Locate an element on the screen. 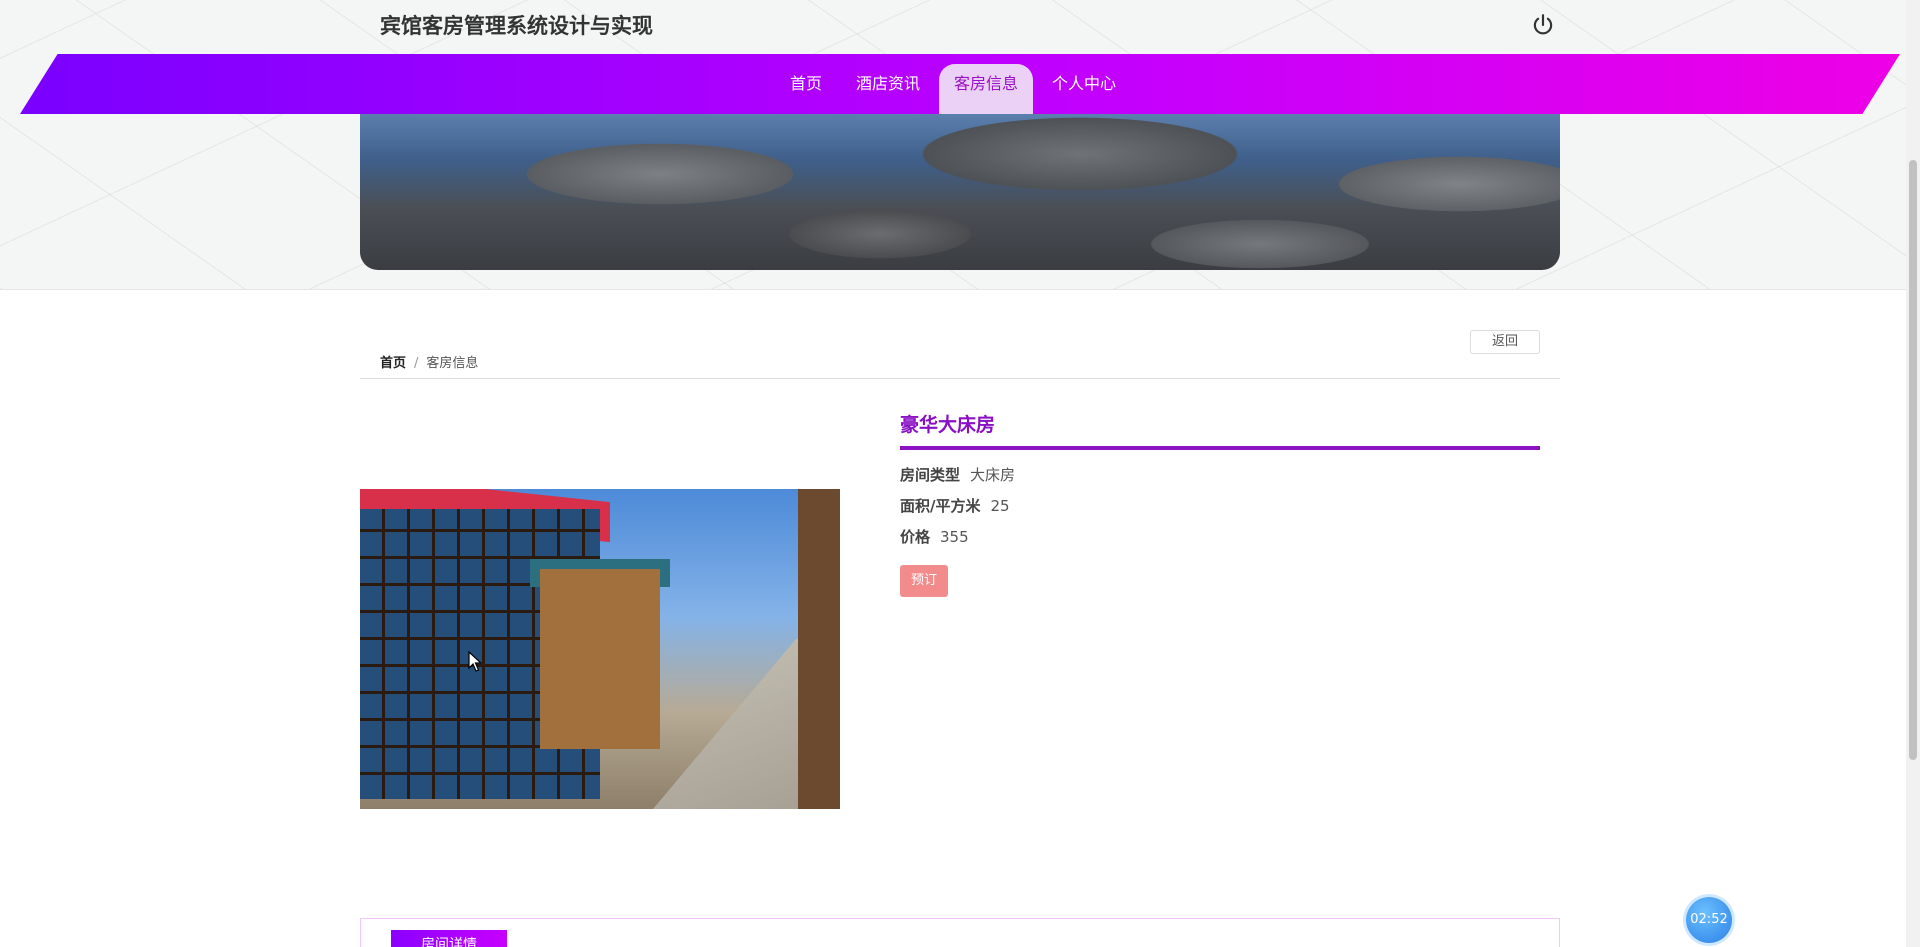 This screenshot has width=1920, height=947. mouse-cursor-icon is located at coordinates (475, 661).